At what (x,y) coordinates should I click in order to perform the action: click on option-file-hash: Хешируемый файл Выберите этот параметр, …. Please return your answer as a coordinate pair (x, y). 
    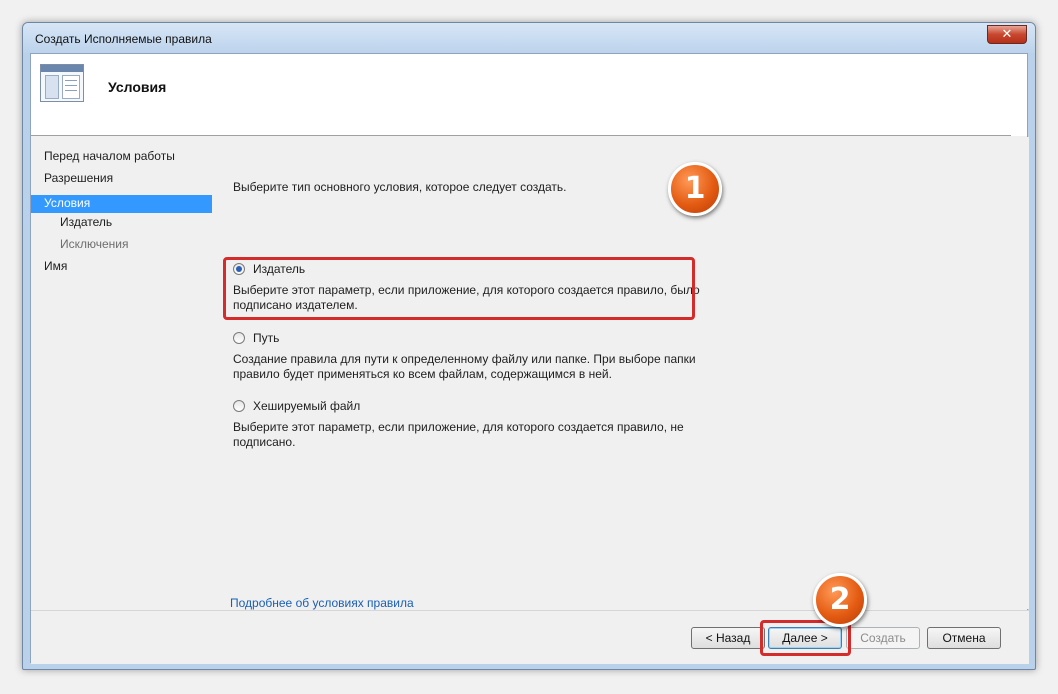
    Looking at the image, I should click on (468, 426).